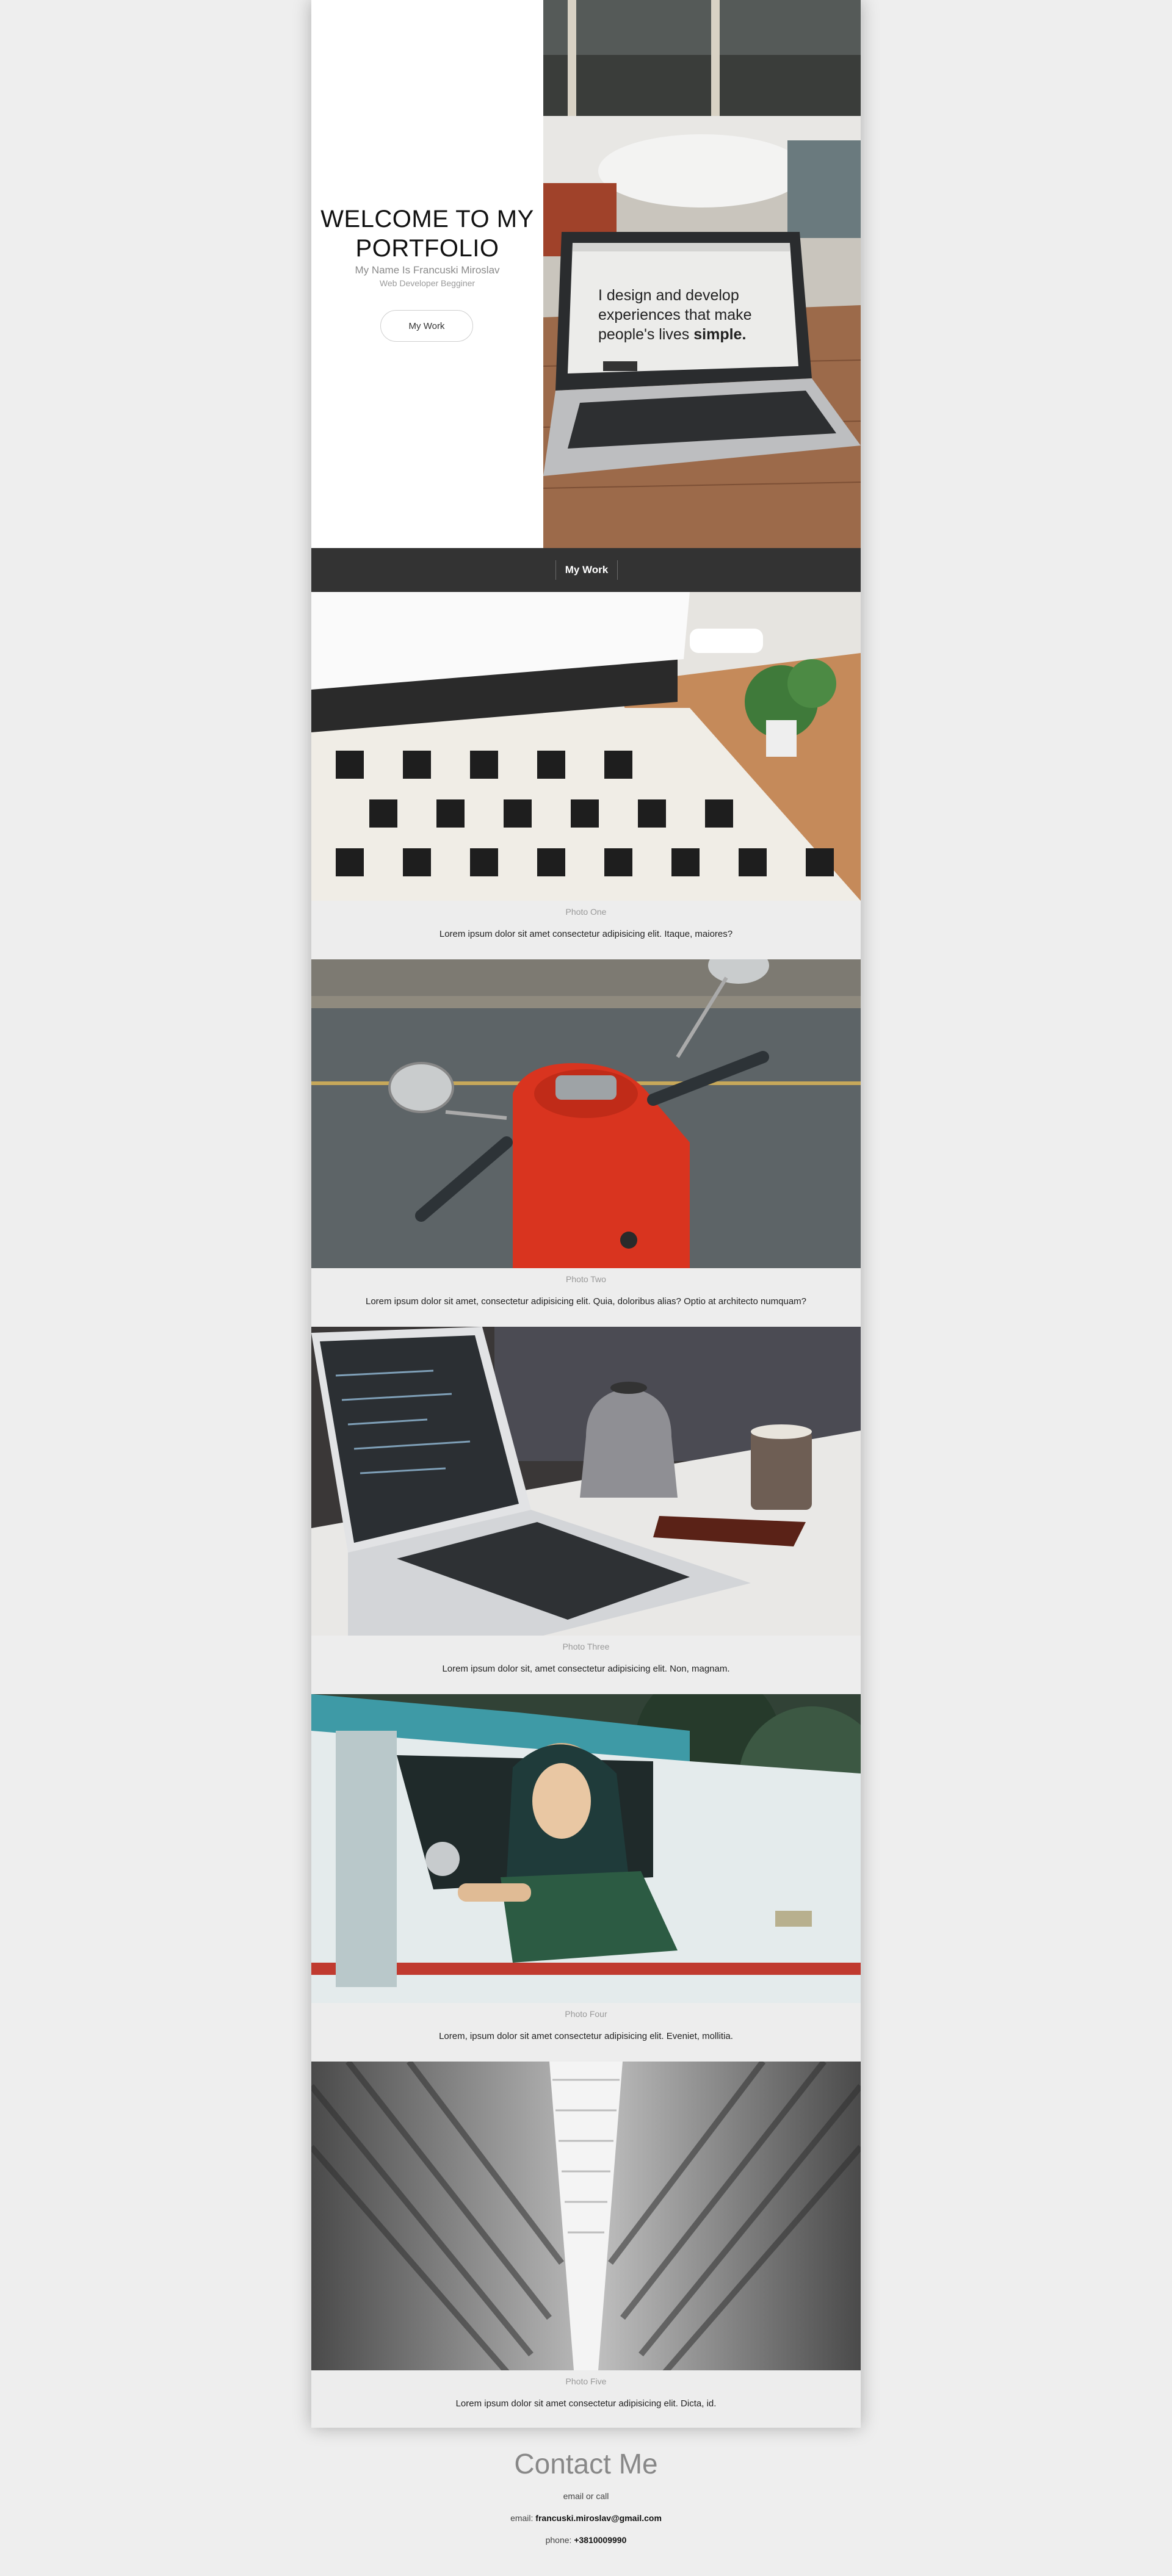 The width and height of the screenshot is (1172, 2576). Describe the element at coordinates (586, 1113) in the screenshot. I see `red-scooter-photo` at that location.